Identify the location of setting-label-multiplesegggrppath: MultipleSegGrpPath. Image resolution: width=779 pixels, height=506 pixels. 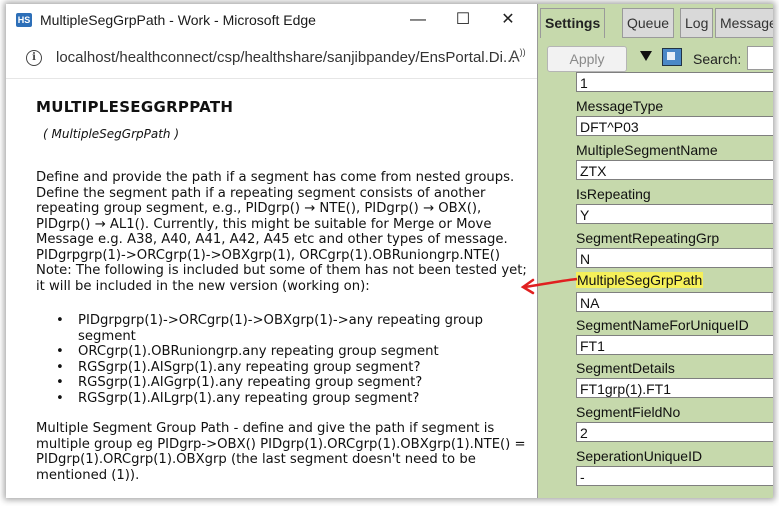
(640, 280).